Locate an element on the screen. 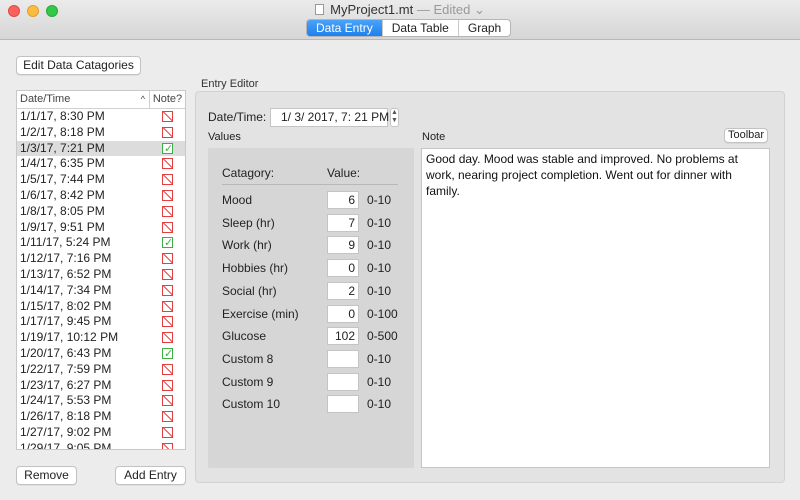 The image size is (800, 500). remove-button: Remove is located at coordinates (46, 475).